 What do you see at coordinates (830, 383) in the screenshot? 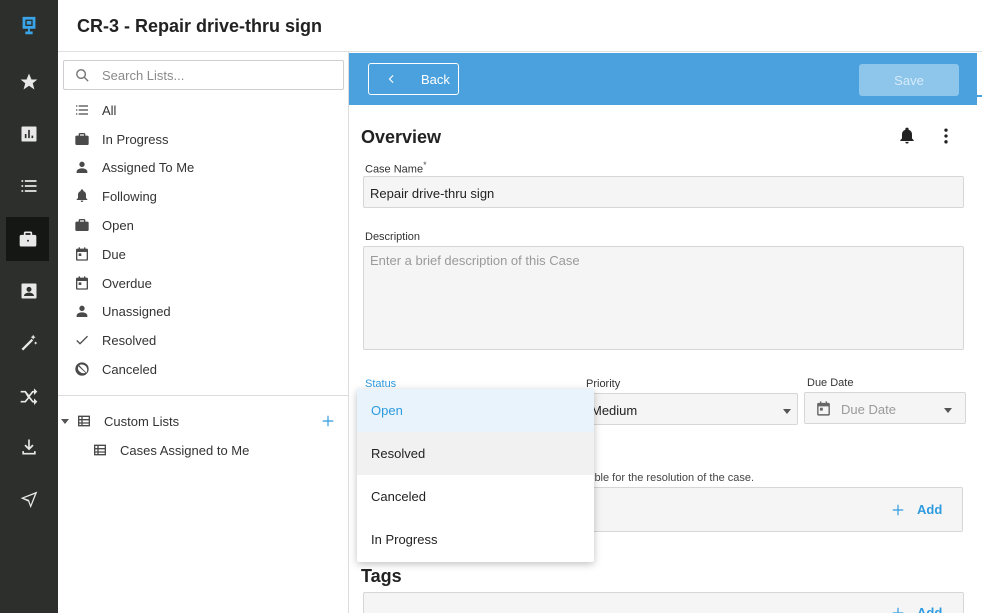
I see `due-date-label: Due Date` at bounding box center [830, 383].